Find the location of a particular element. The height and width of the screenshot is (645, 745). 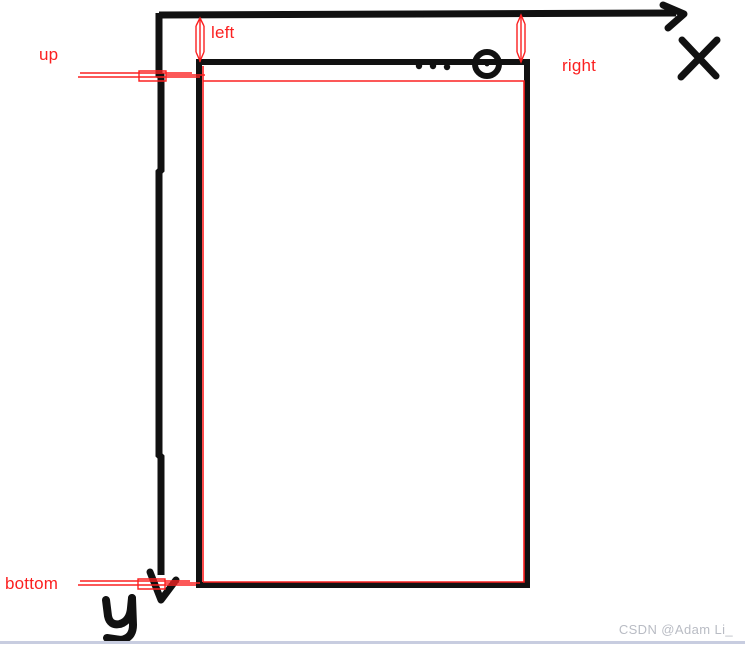

annotation-label-bottom: bottom is located at coordinates (32, 583).